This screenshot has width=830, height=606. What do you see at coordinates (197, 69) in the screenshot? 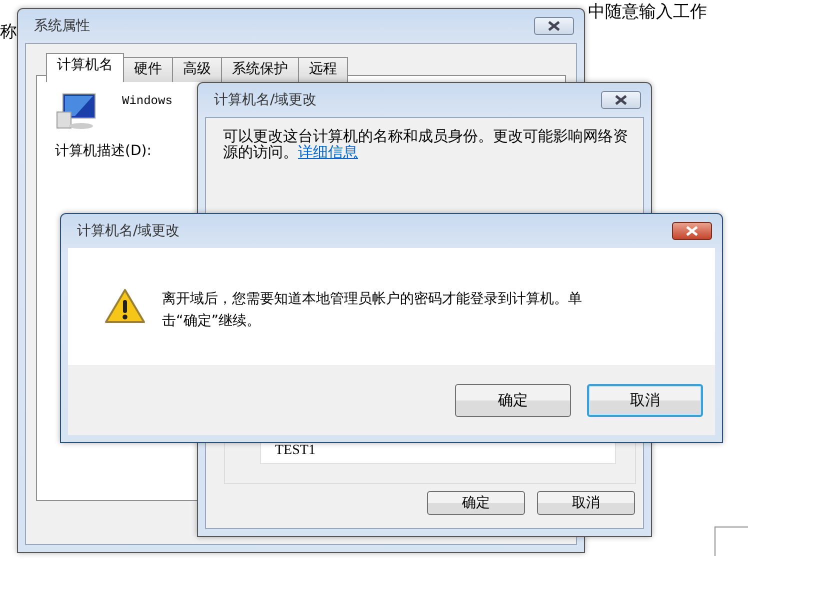
I see `tab: 高级` at bounding box center [197, 69].